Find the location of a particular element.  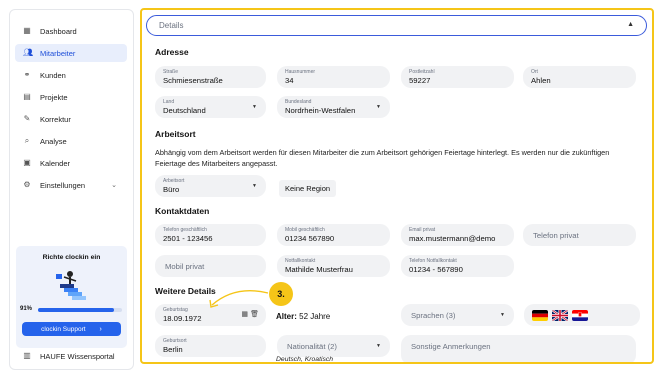

field-value: 01234 - 567890 is located at coordinates (436, 269).